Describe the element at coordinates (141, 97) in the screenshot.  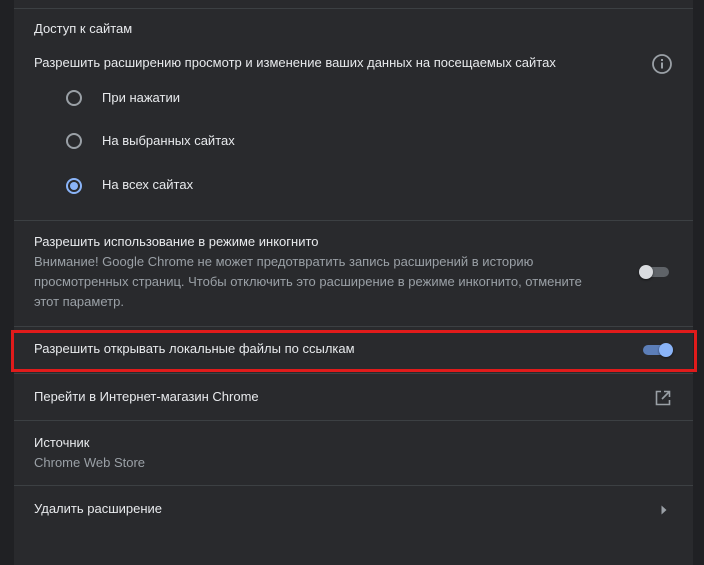
I see `option-label: При нажатии` at that location.